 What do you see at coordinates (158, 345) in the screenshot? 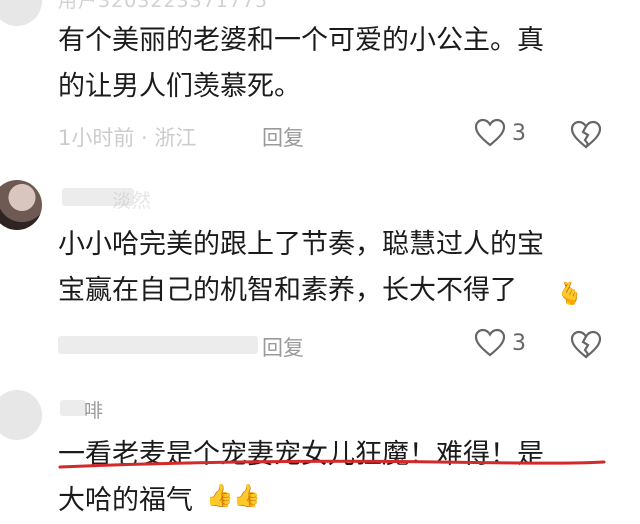
I see `meta-blur` at bounding box center [158, 345].